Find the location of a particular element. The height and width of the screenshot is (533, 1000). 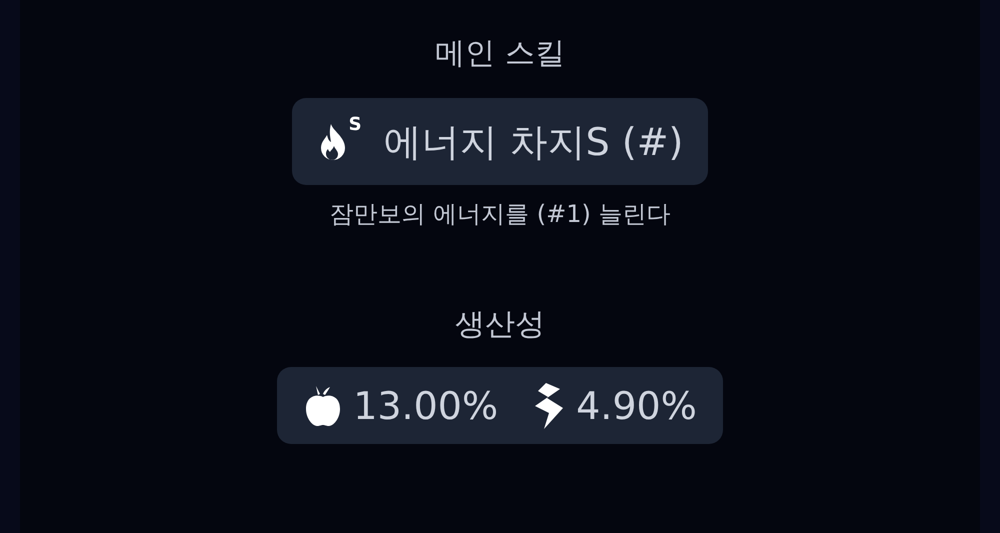

skill-description: 잠만보의 에너지를 (#1) 늘린다 is located at coordinates (500, 214).